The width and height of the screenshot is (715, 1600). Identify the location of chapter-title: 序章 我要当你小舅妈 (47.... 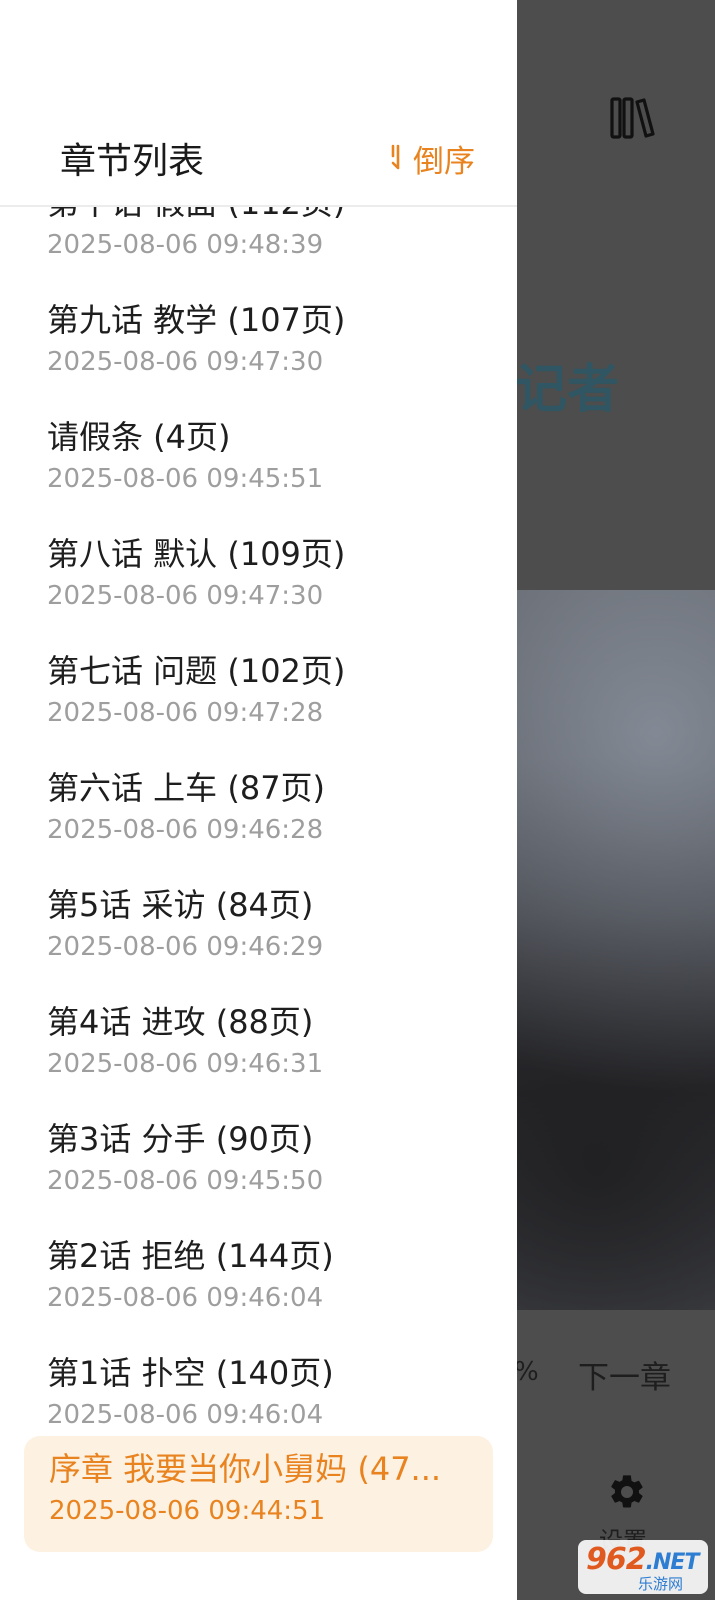
(245, 1469).